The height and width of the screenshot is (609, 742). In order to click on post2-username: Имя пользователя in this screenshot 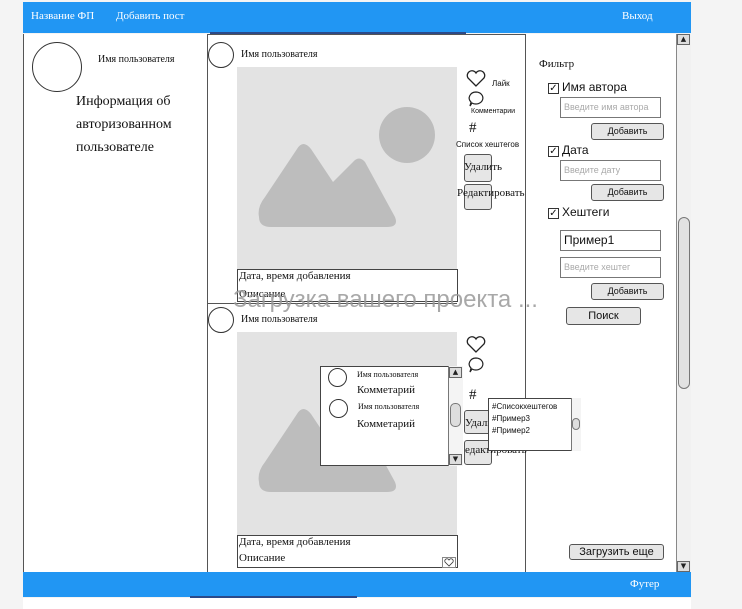, I will do `click(279, 319)`.